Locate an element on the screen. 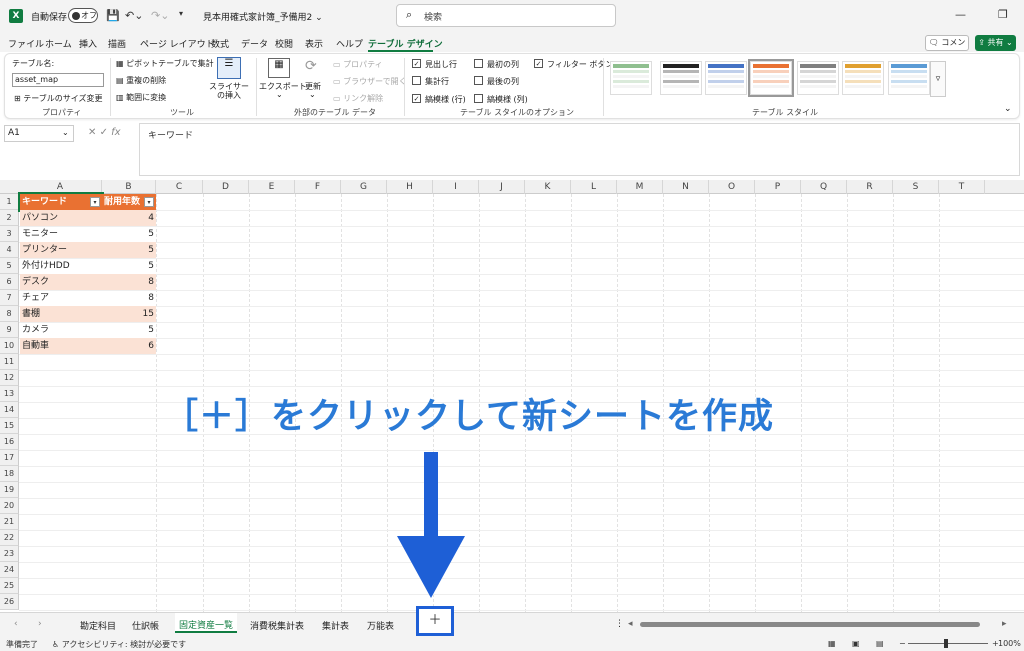  customize-qat-icon: ▾ is located at coordinates (181, 13).